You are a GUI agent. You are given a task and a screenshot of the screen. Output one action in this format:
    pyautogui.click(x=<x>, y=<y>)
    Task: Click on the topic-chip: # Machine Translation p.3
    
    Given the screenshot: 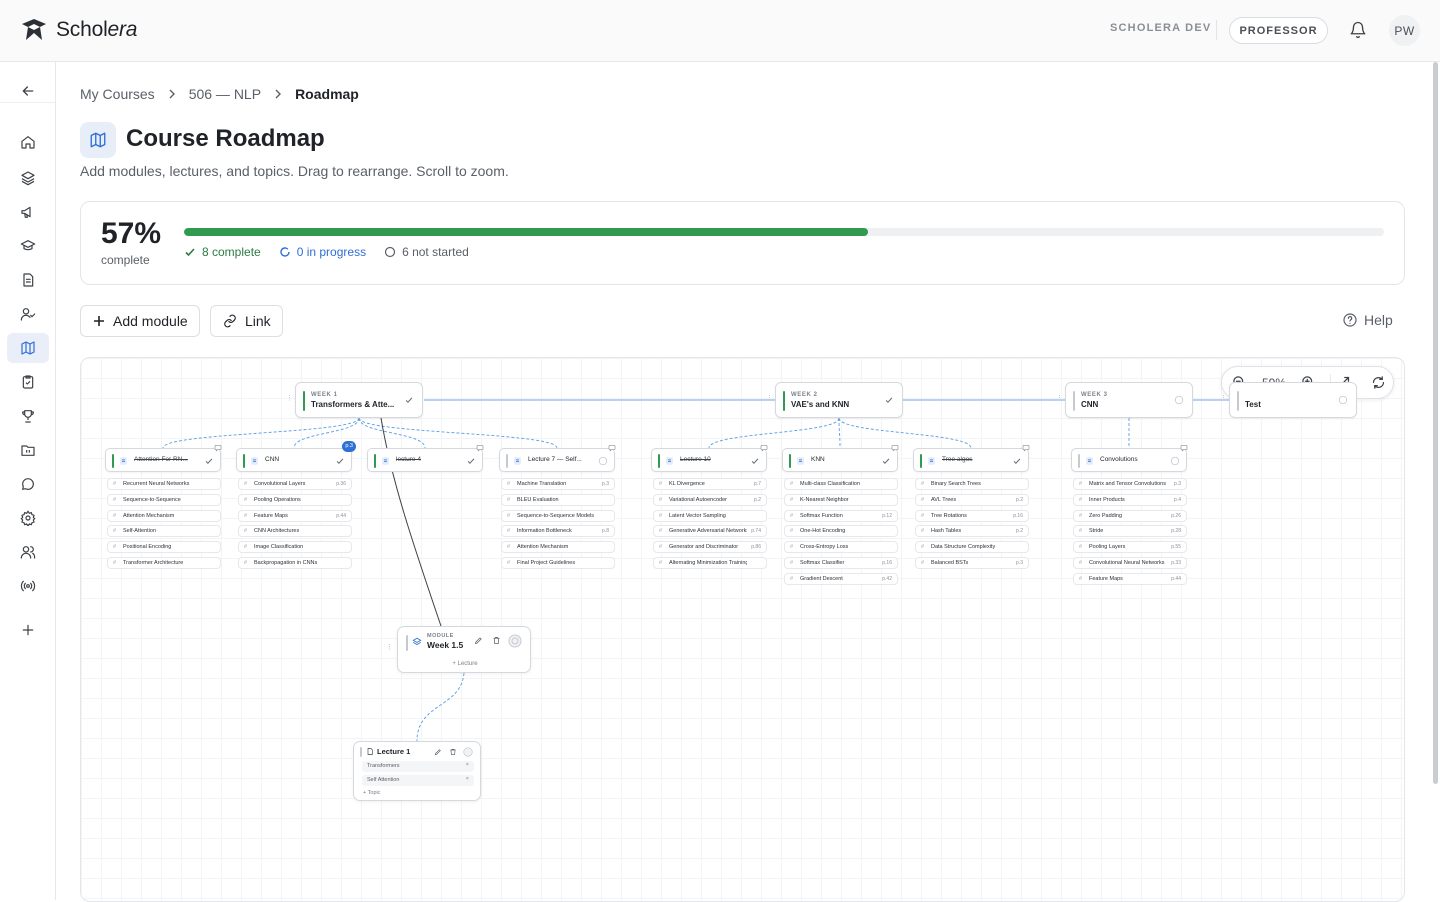 What is the action you would take?
    pyautogui.click(x=558, y=484)
    